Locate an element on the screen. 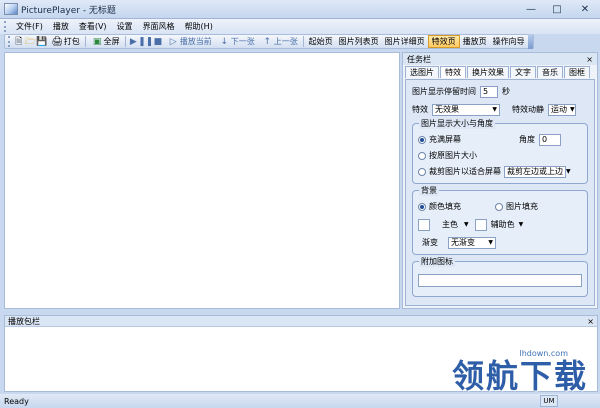  colors-row: 主色 ▼ 辅助色 ▼ is located at coordinates (500, 224).